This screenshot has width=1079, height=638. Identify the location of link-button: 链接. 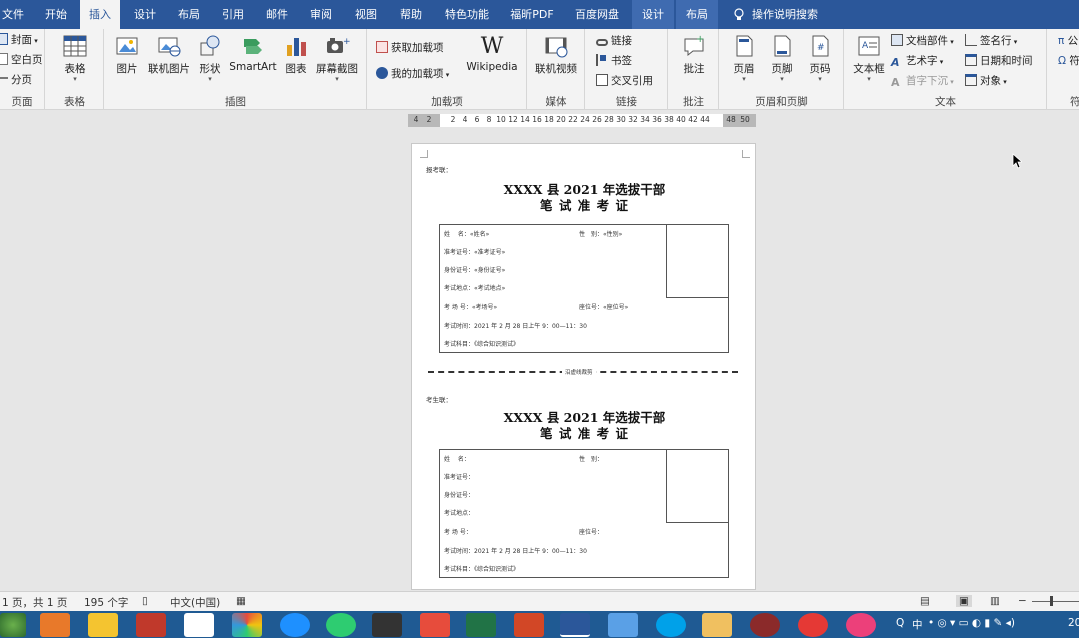
(614, 41).